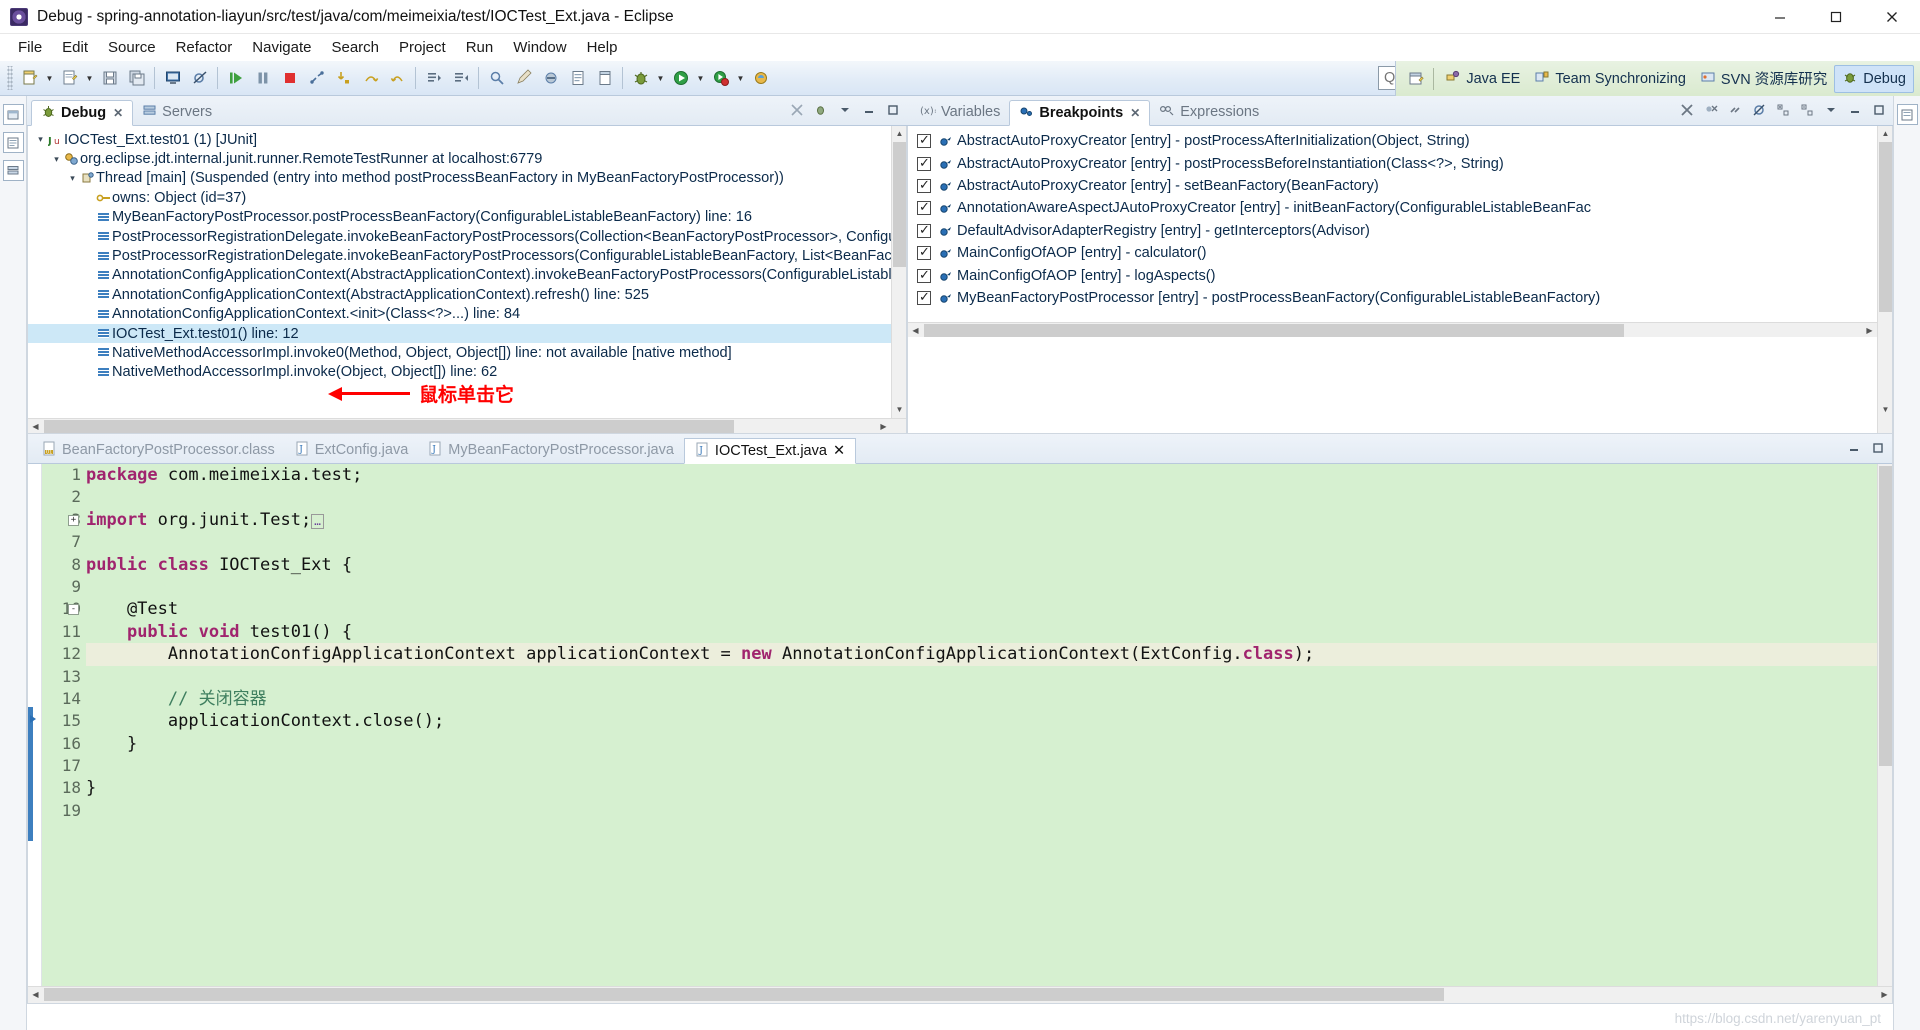  What do you see at coordinates (343, 78) in the screenshot?
I see `step-into-icon` at bounding box center [343, 78].